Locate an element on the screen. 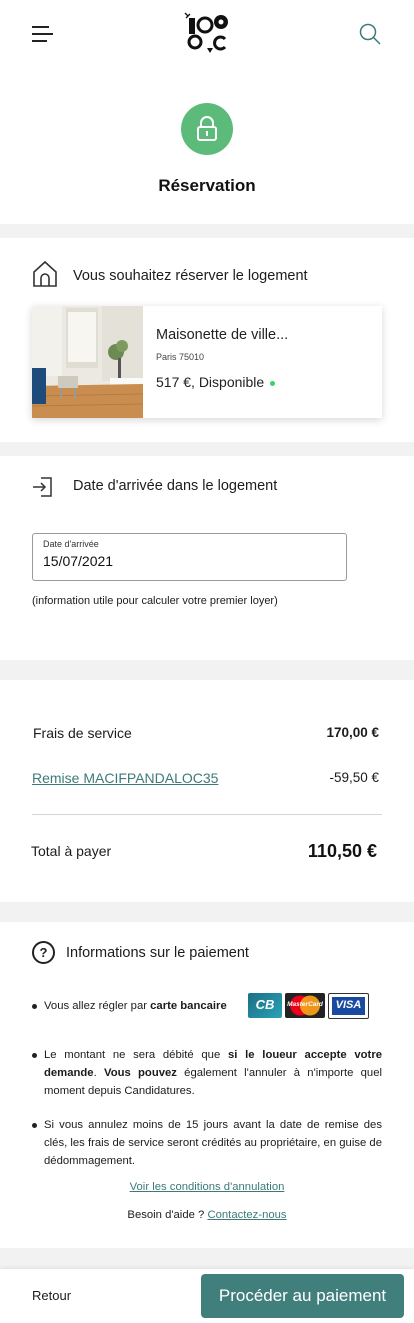 Image resolution: width=414 pixels, height=1323 pixels. menu-icon is located at coordinates (42, 34).